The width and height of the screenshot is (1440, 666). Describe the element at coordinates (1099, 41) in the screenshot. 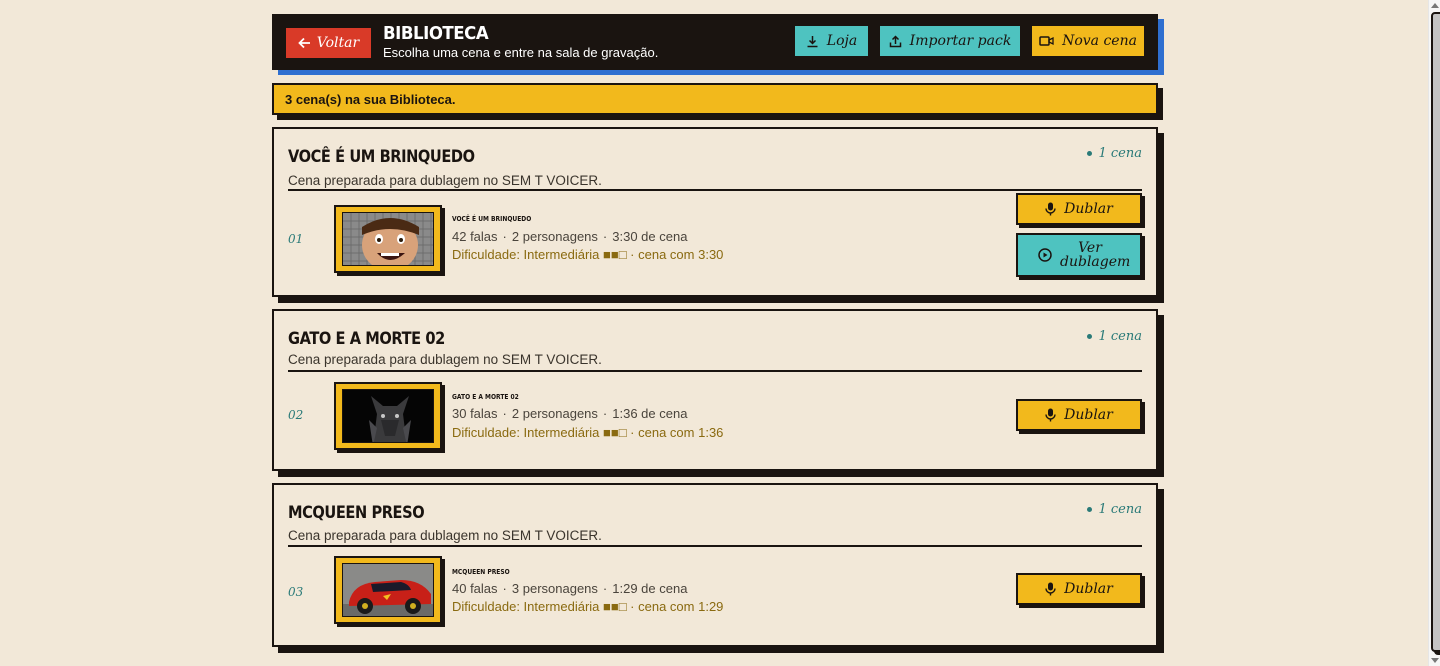

I see `new-scene-button-label: Nova cena` at that location.